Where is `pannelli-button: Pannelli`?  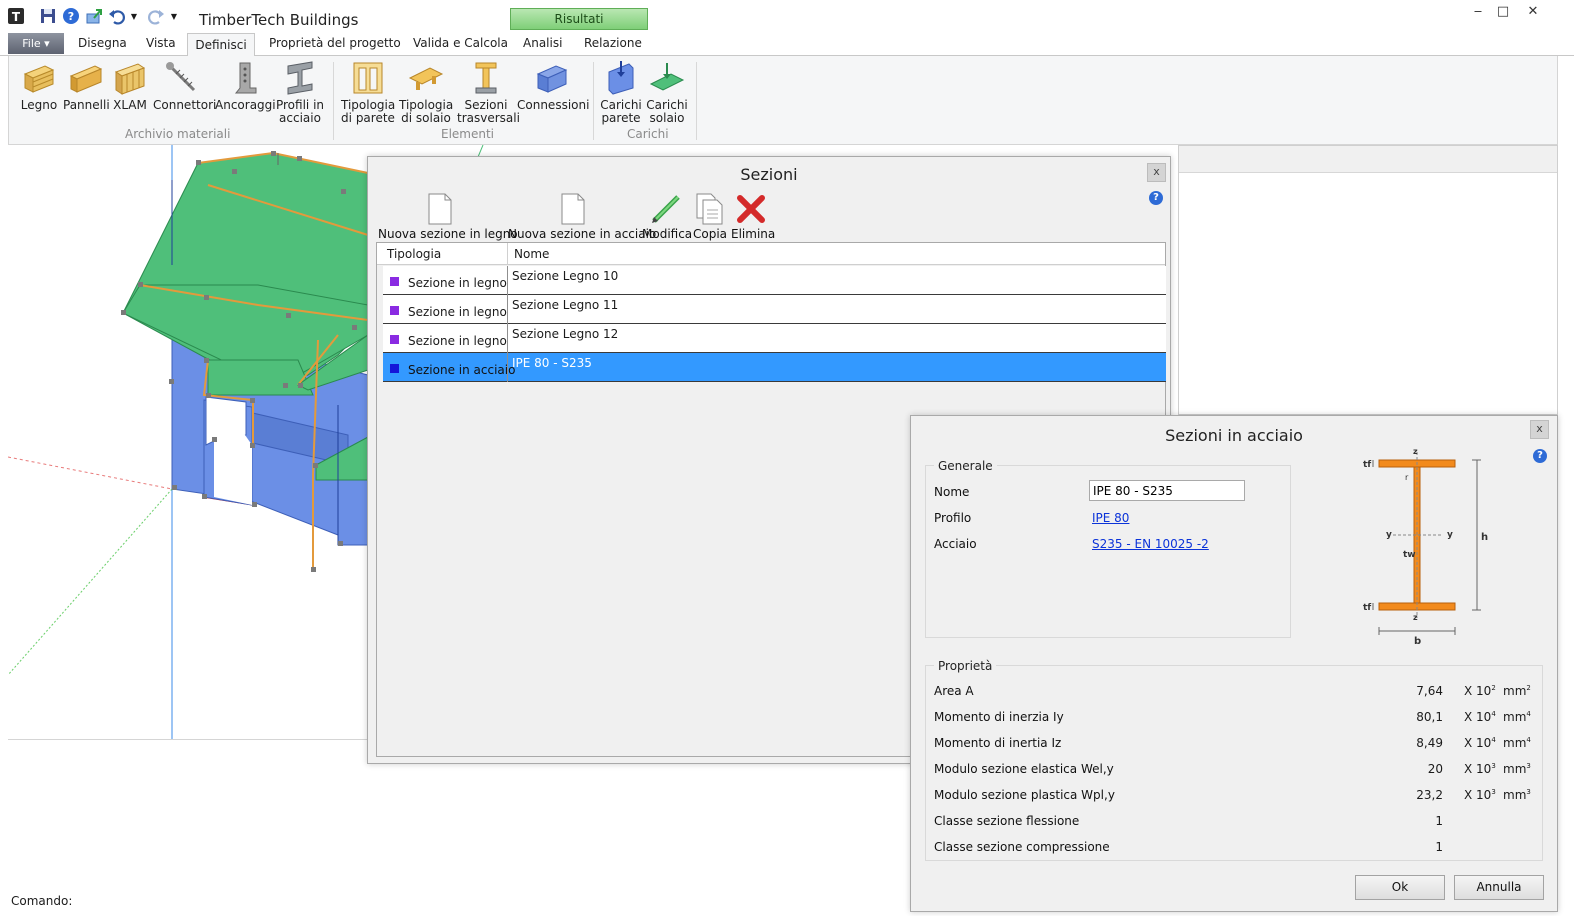 pannelli-button: Pannelli is located at coordinates (86, 86).